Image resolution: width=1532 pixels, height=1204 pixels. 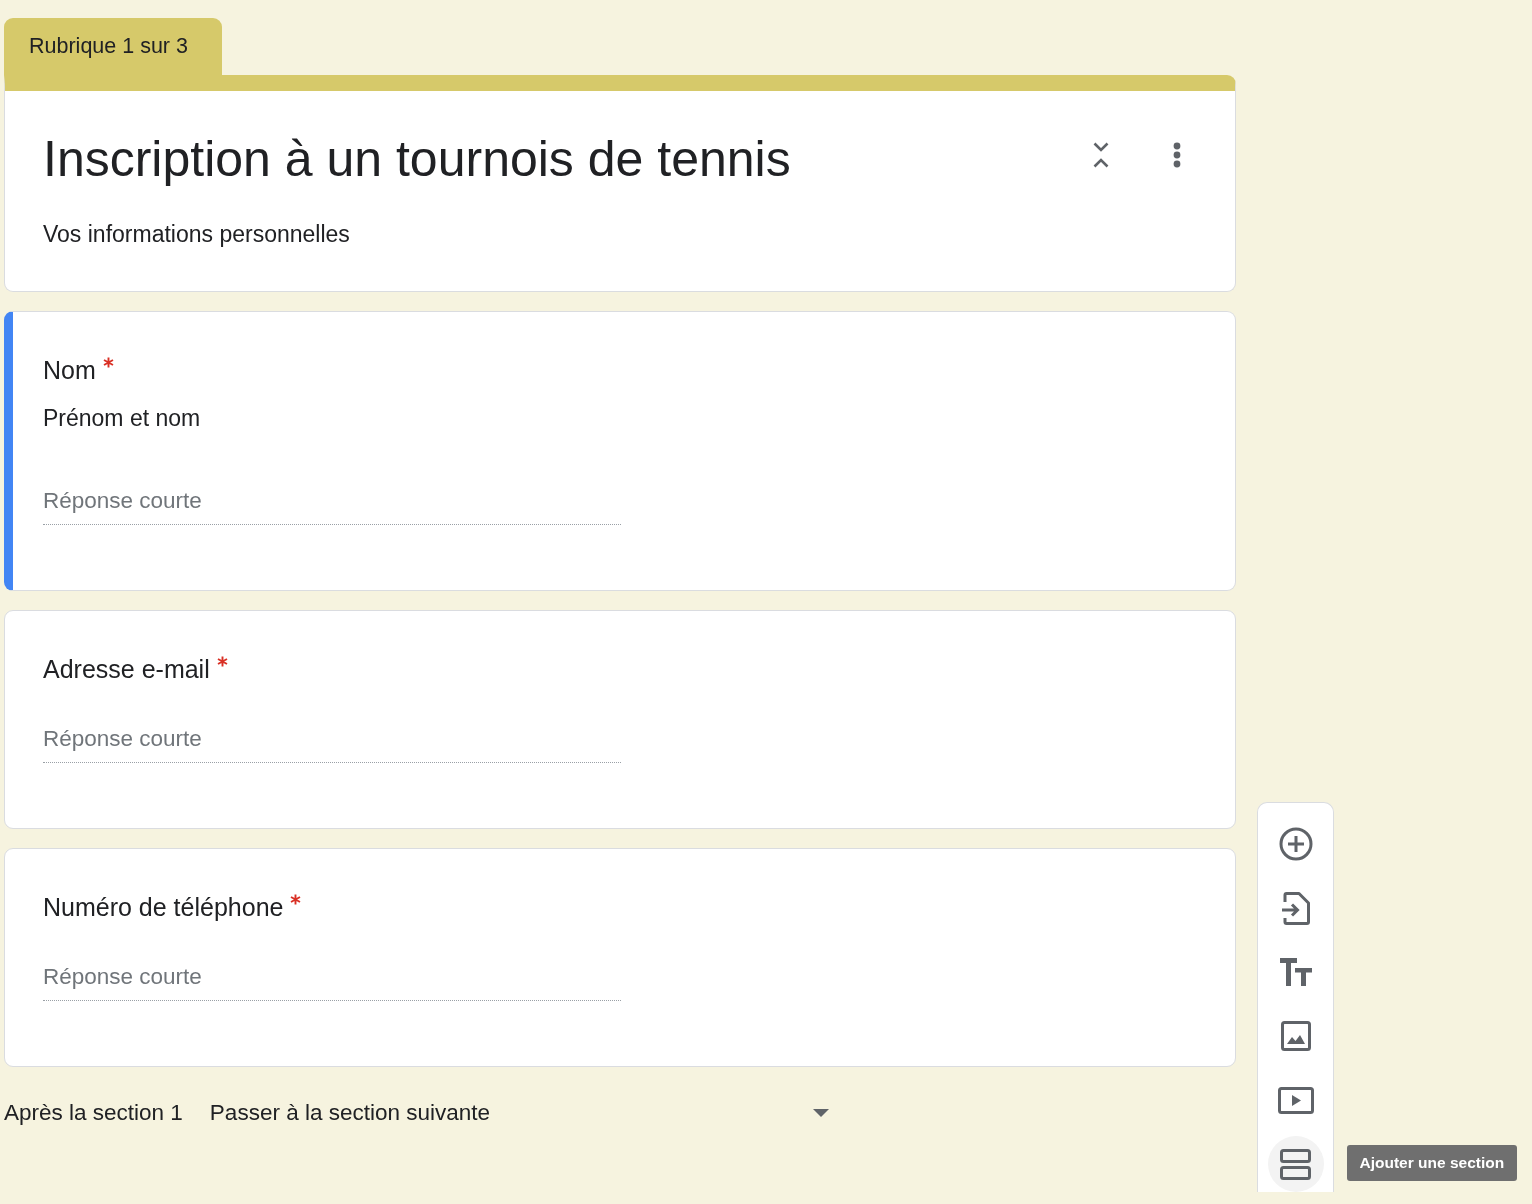 I want to click on tooltip: Ajouter une section, so click(x=1432, y=1163).